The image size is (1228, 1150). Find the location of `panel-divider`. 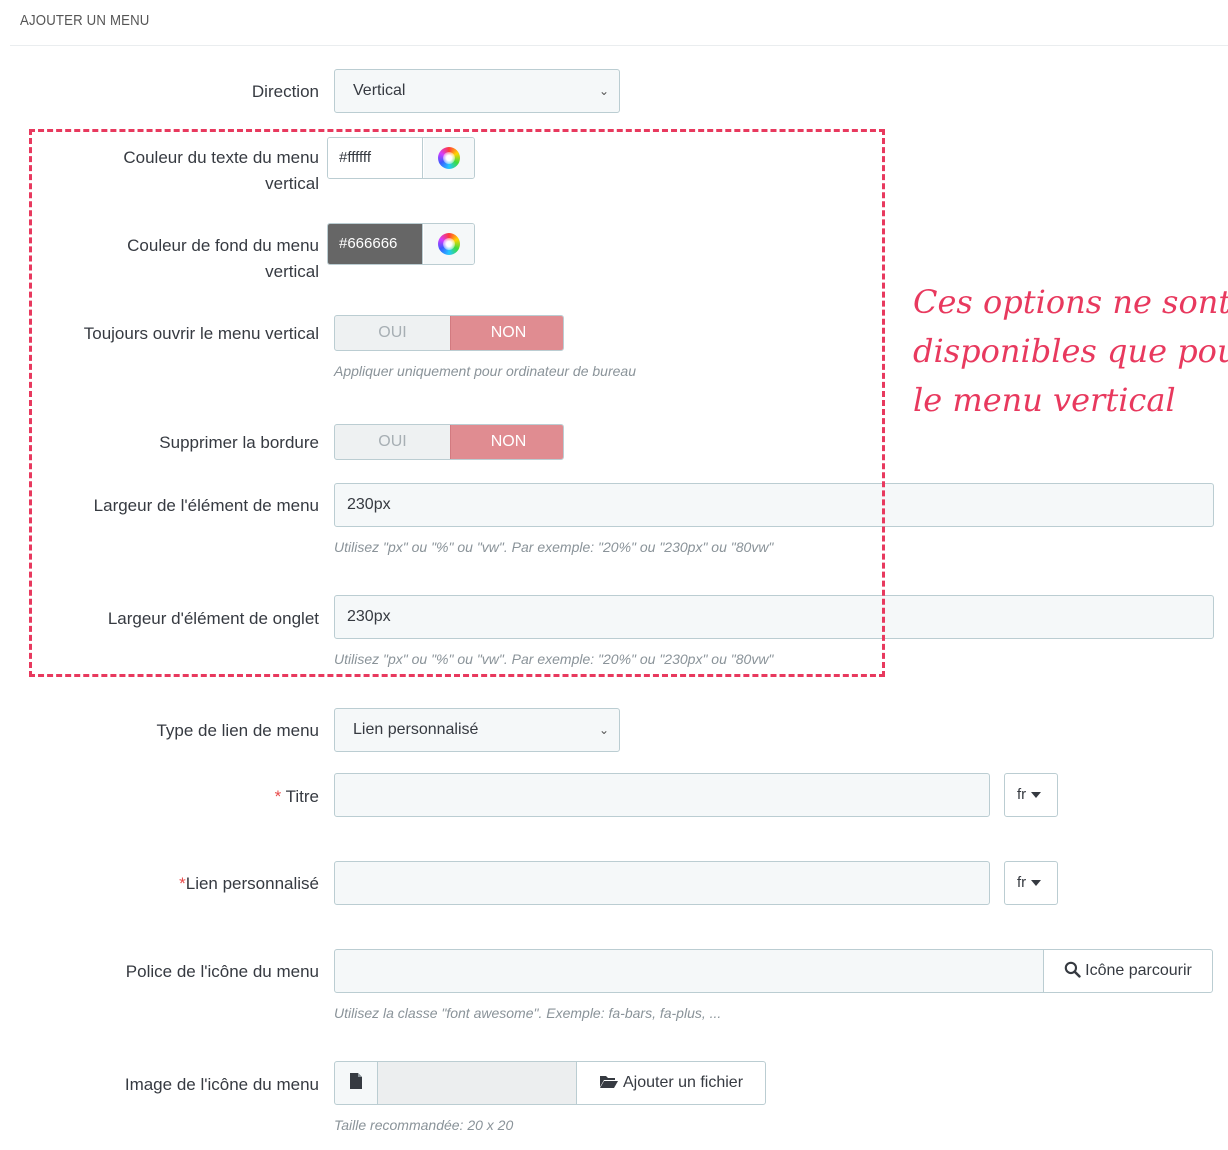

panel-divider is located at coordinates (619, 45).